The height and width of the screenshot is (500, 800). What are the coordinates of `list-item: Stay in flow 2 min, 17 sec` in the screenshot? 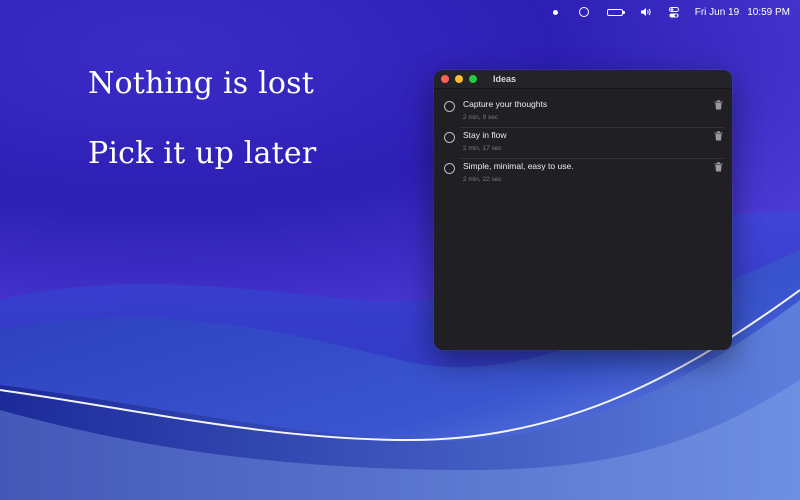 It's located at (583, 143).